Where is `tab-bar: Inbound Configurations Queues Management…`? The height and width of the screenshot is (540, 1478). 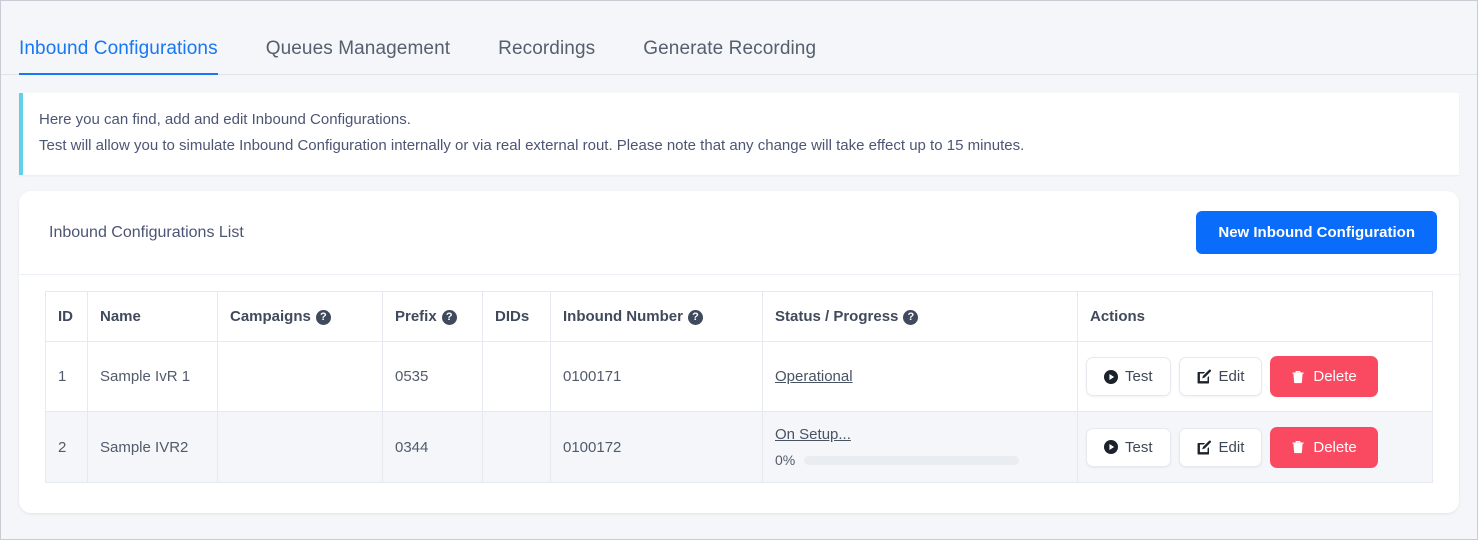 tab-bar: Inbound Configurations Queues Management… is located at coordinates (739, 38).